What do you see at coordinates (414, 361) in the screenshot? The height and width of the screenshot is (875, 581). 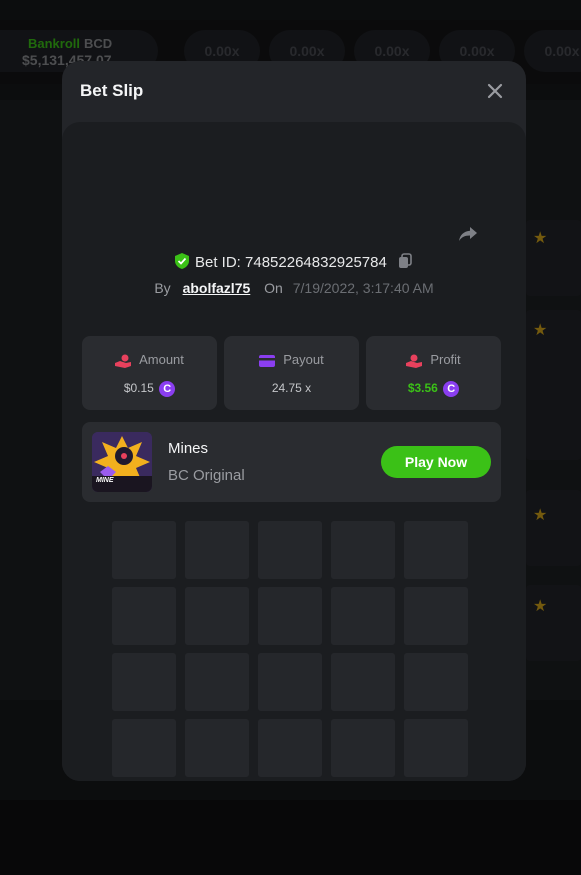 I see `profit-hand-icon` at bounding box center [414, 361].